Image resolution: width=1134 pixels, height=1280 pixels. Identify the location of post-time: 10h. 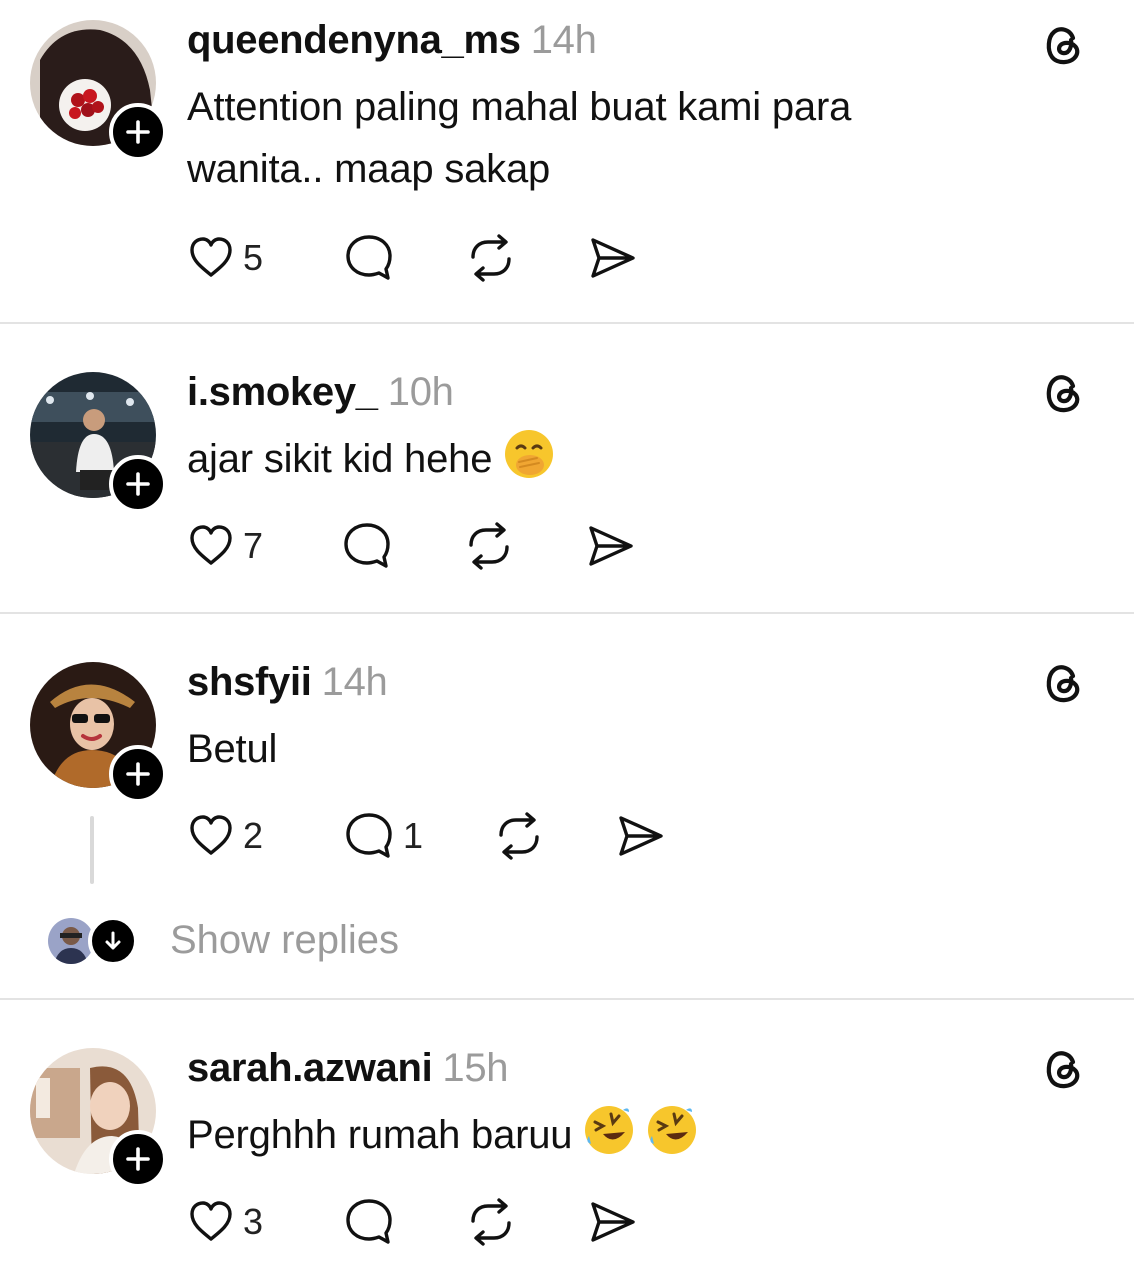
(420, 392).